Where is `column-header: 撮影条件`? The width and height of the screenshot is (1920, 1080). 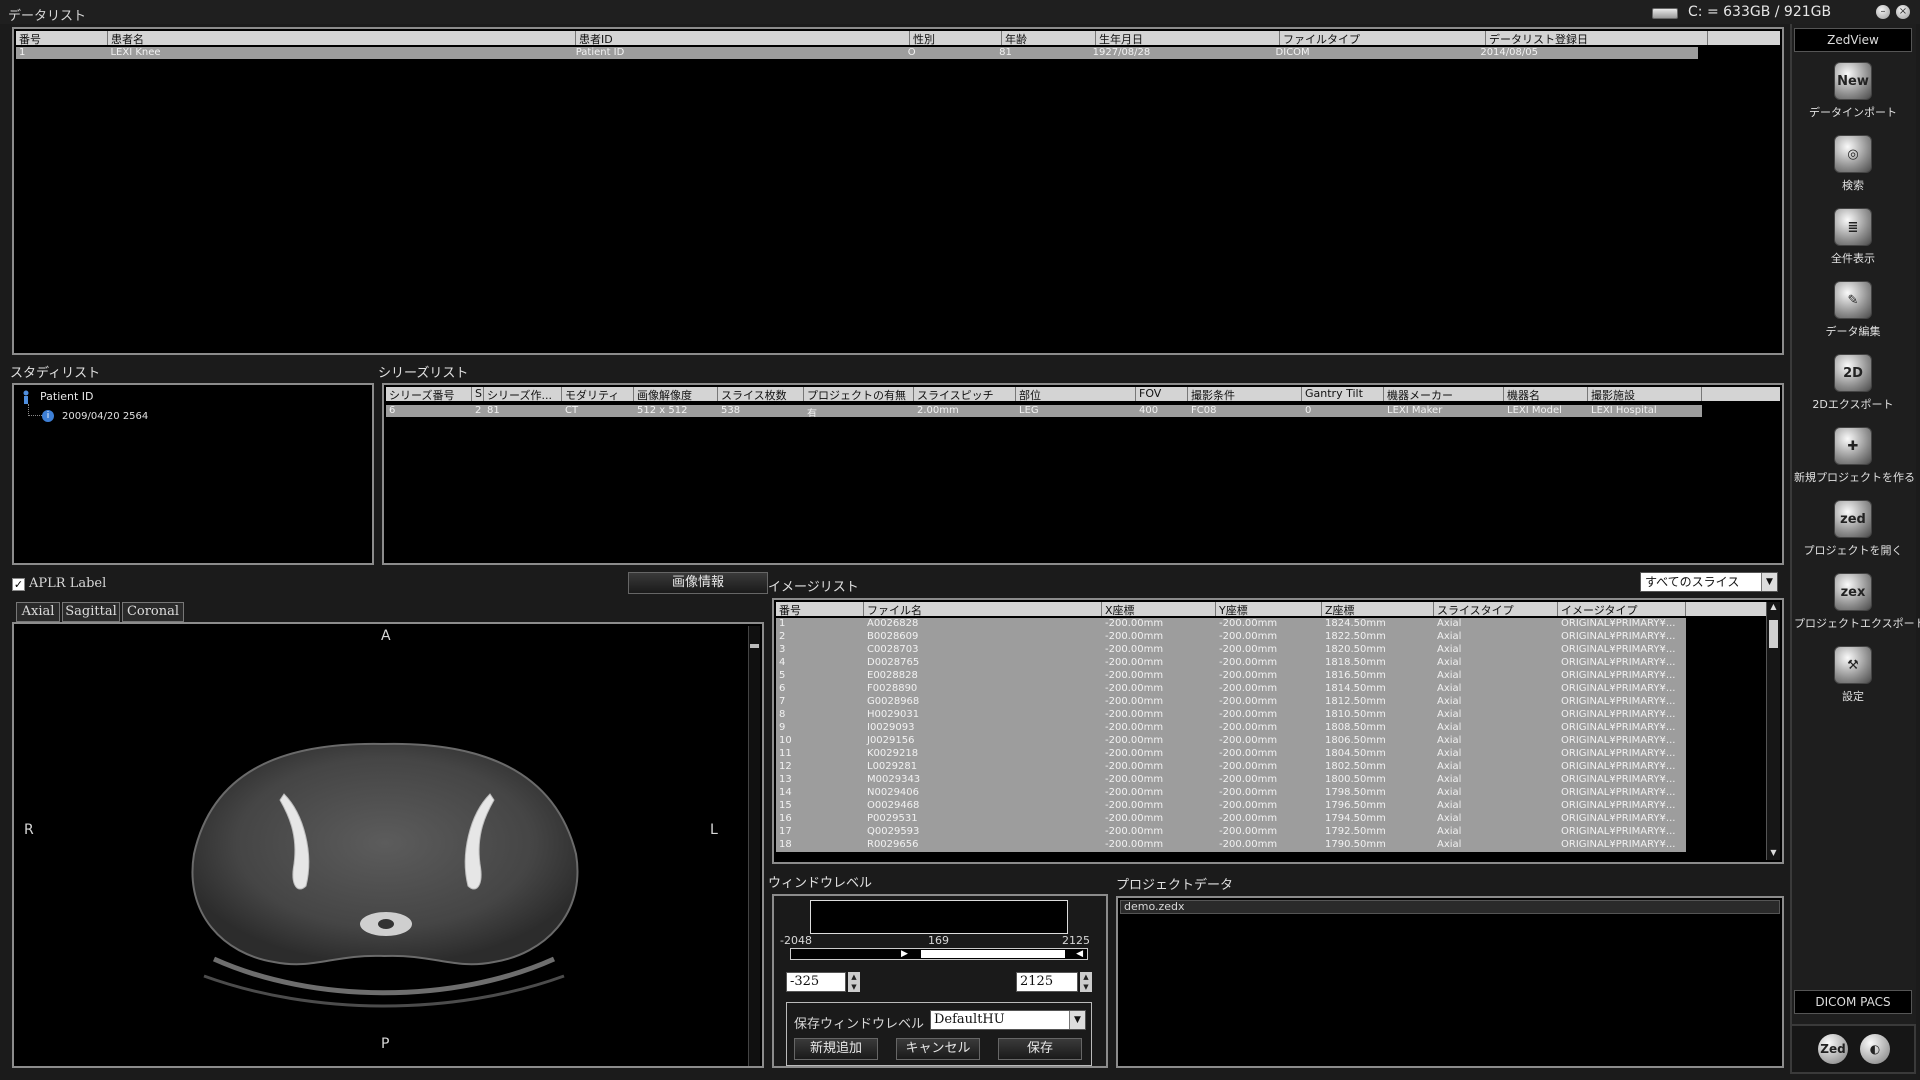 column-header: 撮影条件 is located at coordinates (1245, 394).